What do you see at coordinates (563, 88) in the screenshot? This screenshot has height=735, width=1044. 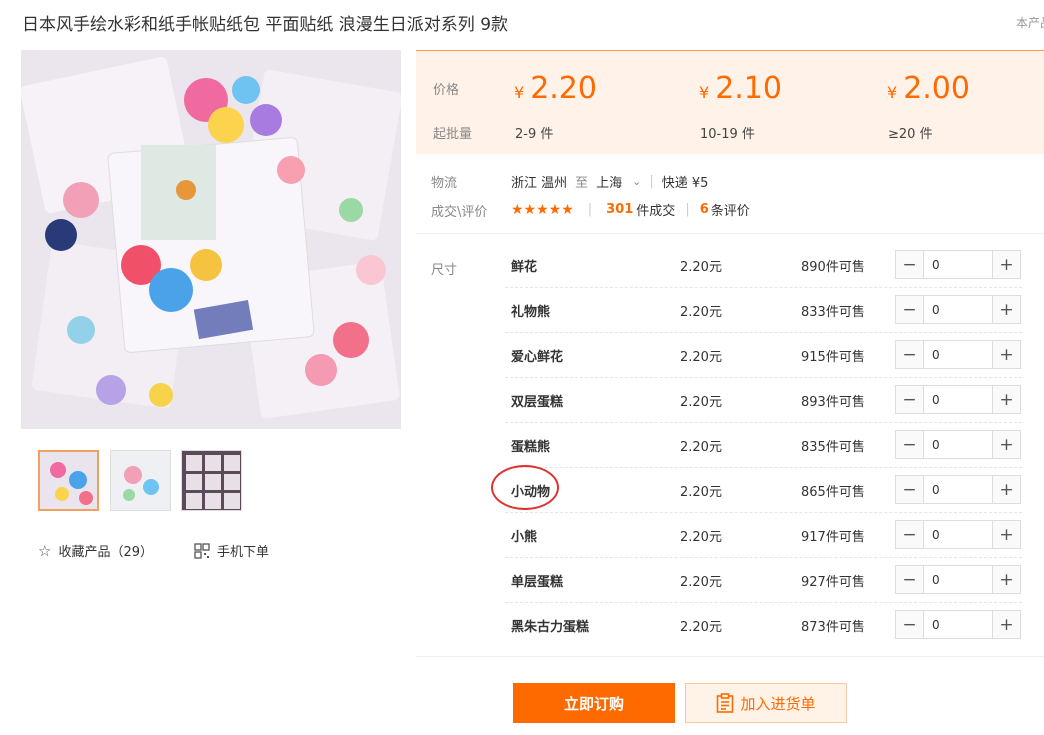 I see `price-value: 2.20` at bounding box center [563, 88].